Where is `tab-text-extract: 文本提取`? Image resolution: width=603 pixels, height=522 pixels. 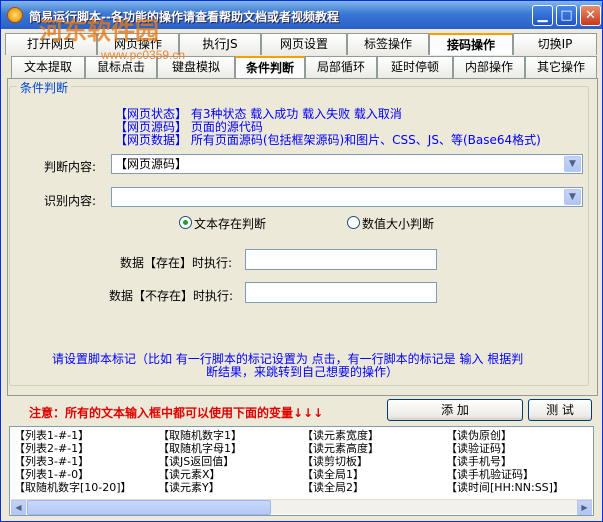 tab-text-extract: 文本提取 is located at coordinates (48, 67).